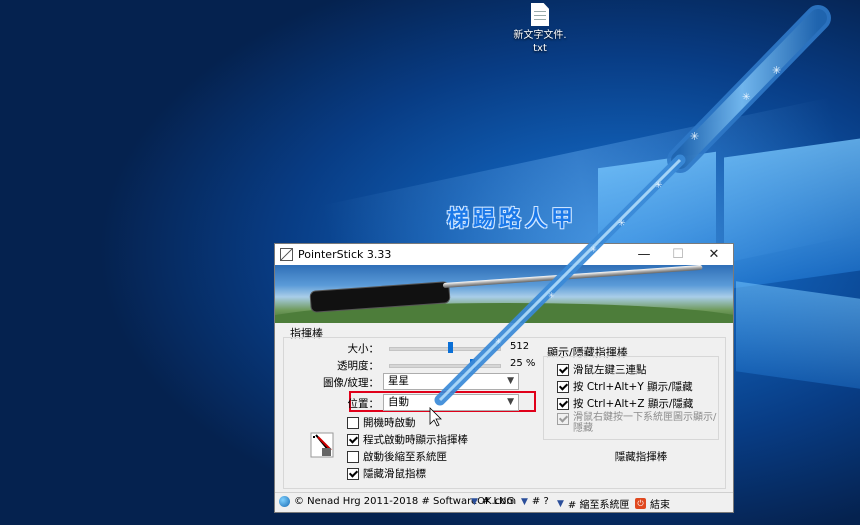 The height and width of the screenshot is (525, 860). I want to click on hotkey-z-checkbox: 按 Ctrl+Alt+Z 顯示/隱藏, so click(625, 403).